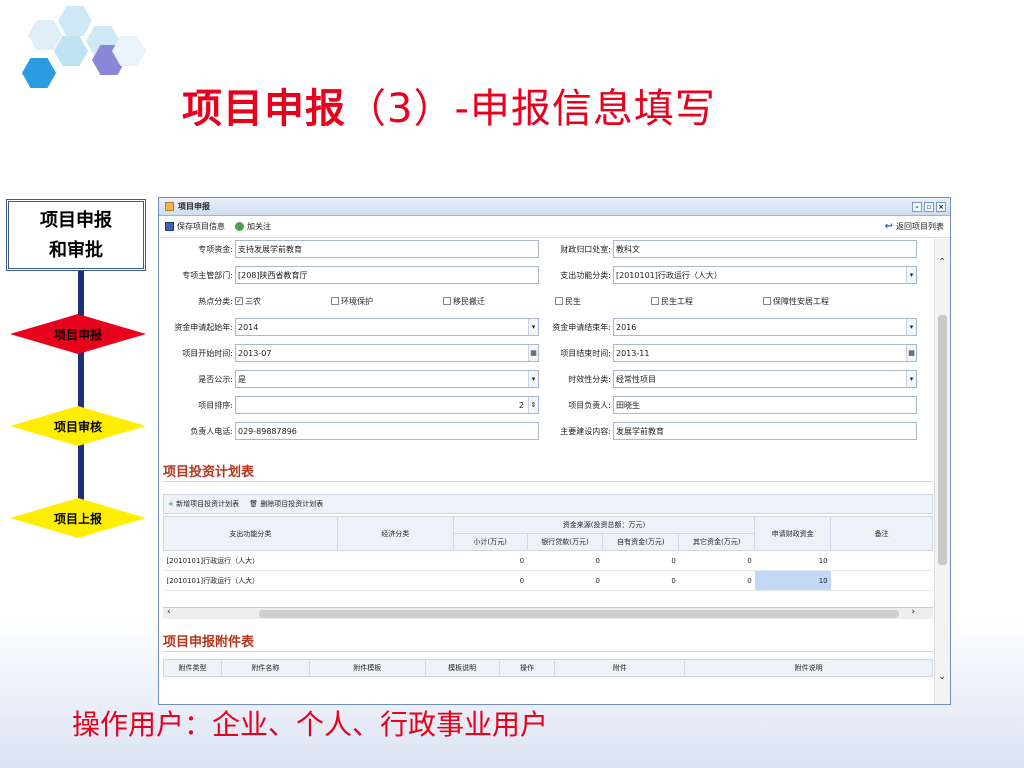  Describe the element at coordinates (792, 560) in the screenshot. I see `cell-apply-fund: 10` at that location.